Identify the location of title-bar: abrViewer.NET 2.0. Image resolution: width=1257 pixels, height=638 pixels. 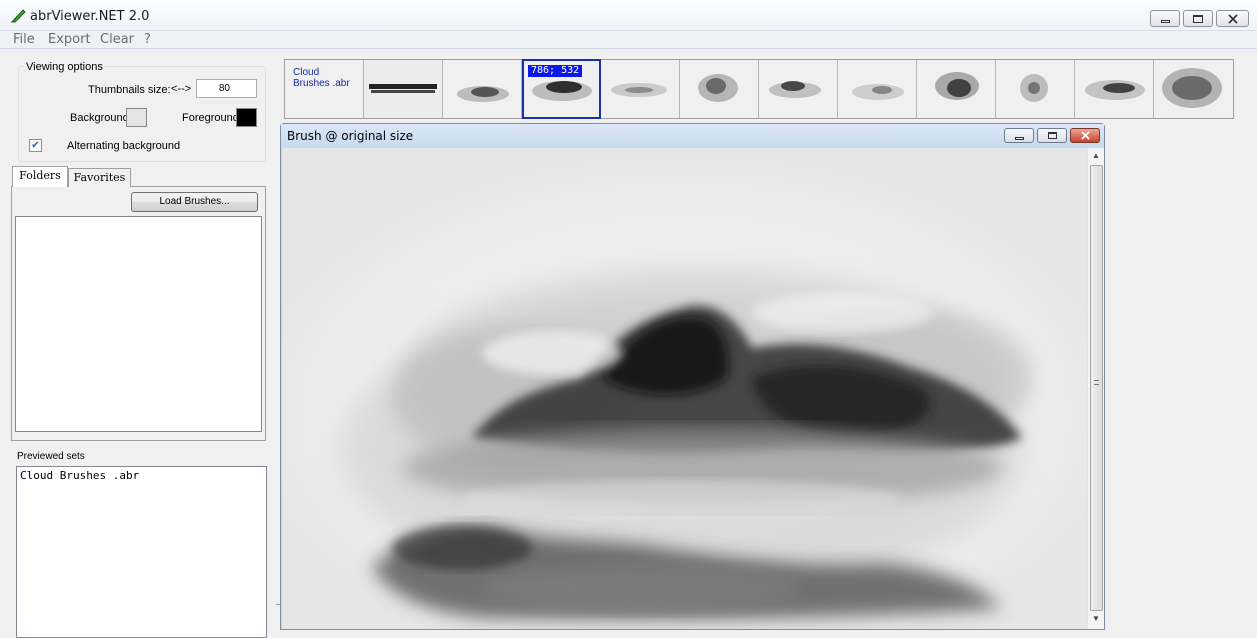
(628, 15).